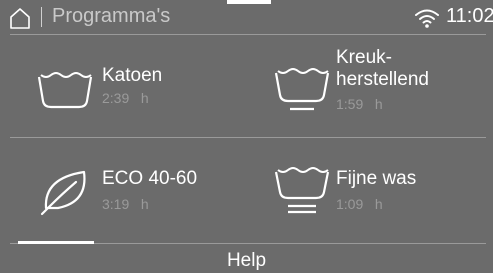  What do you see at coordinates (302, 190) in the screenshot?
I see `basin-two-bars-icon` at bounding box center [302, 190].